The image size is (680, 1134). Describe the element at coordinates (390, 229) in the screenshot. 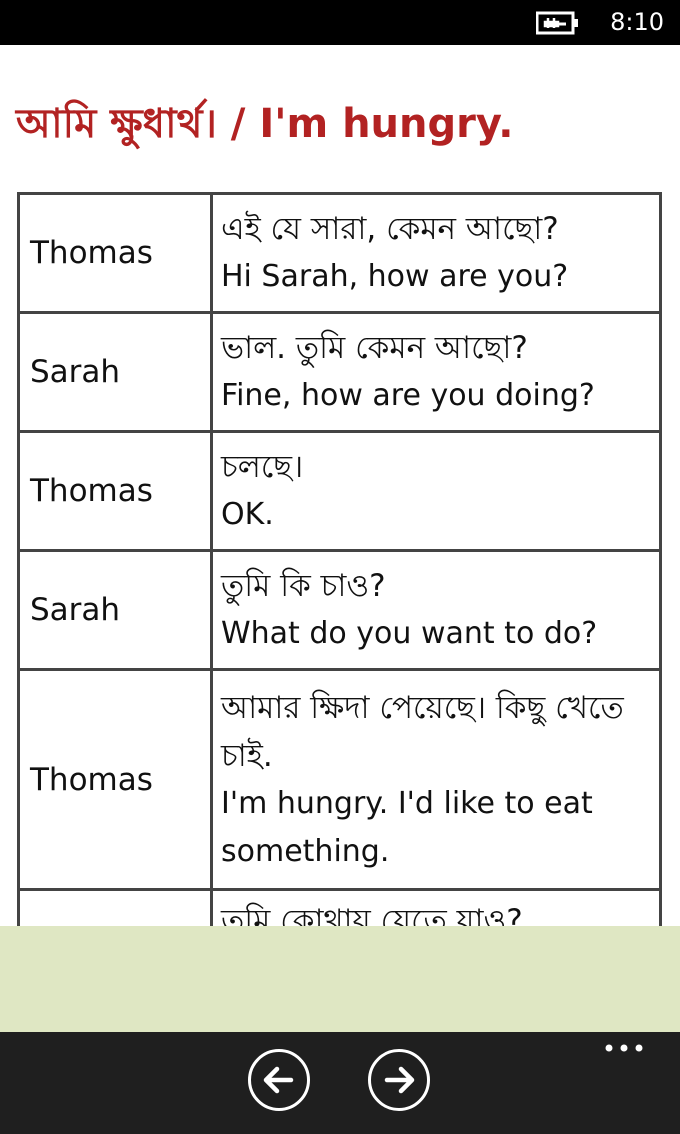

I see `bengali-text: এই যে সারা, কেমন আছো?` at that location.